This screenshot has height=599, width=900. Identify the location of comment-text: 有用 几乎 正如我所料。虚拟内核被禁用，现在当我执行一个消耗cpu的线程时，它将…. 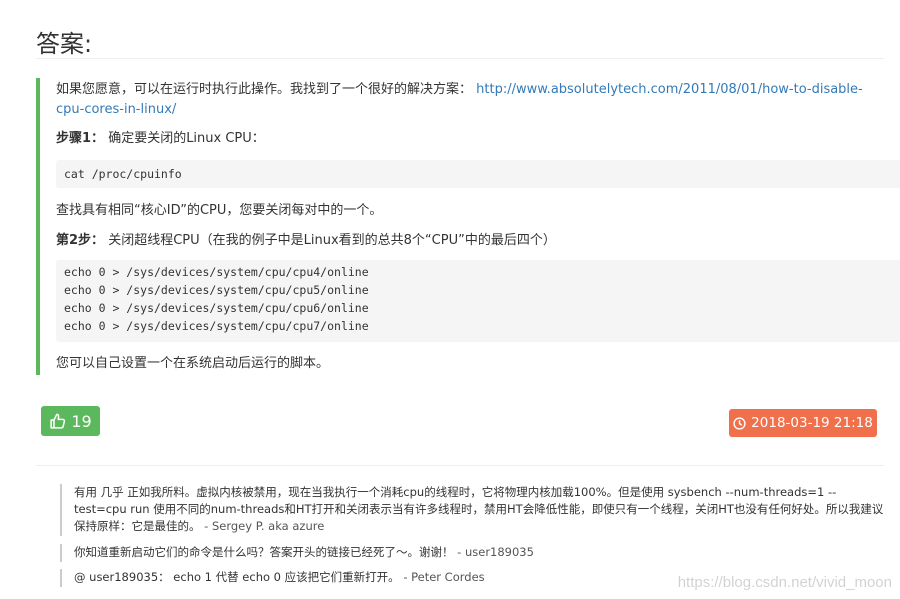
(479, 509).